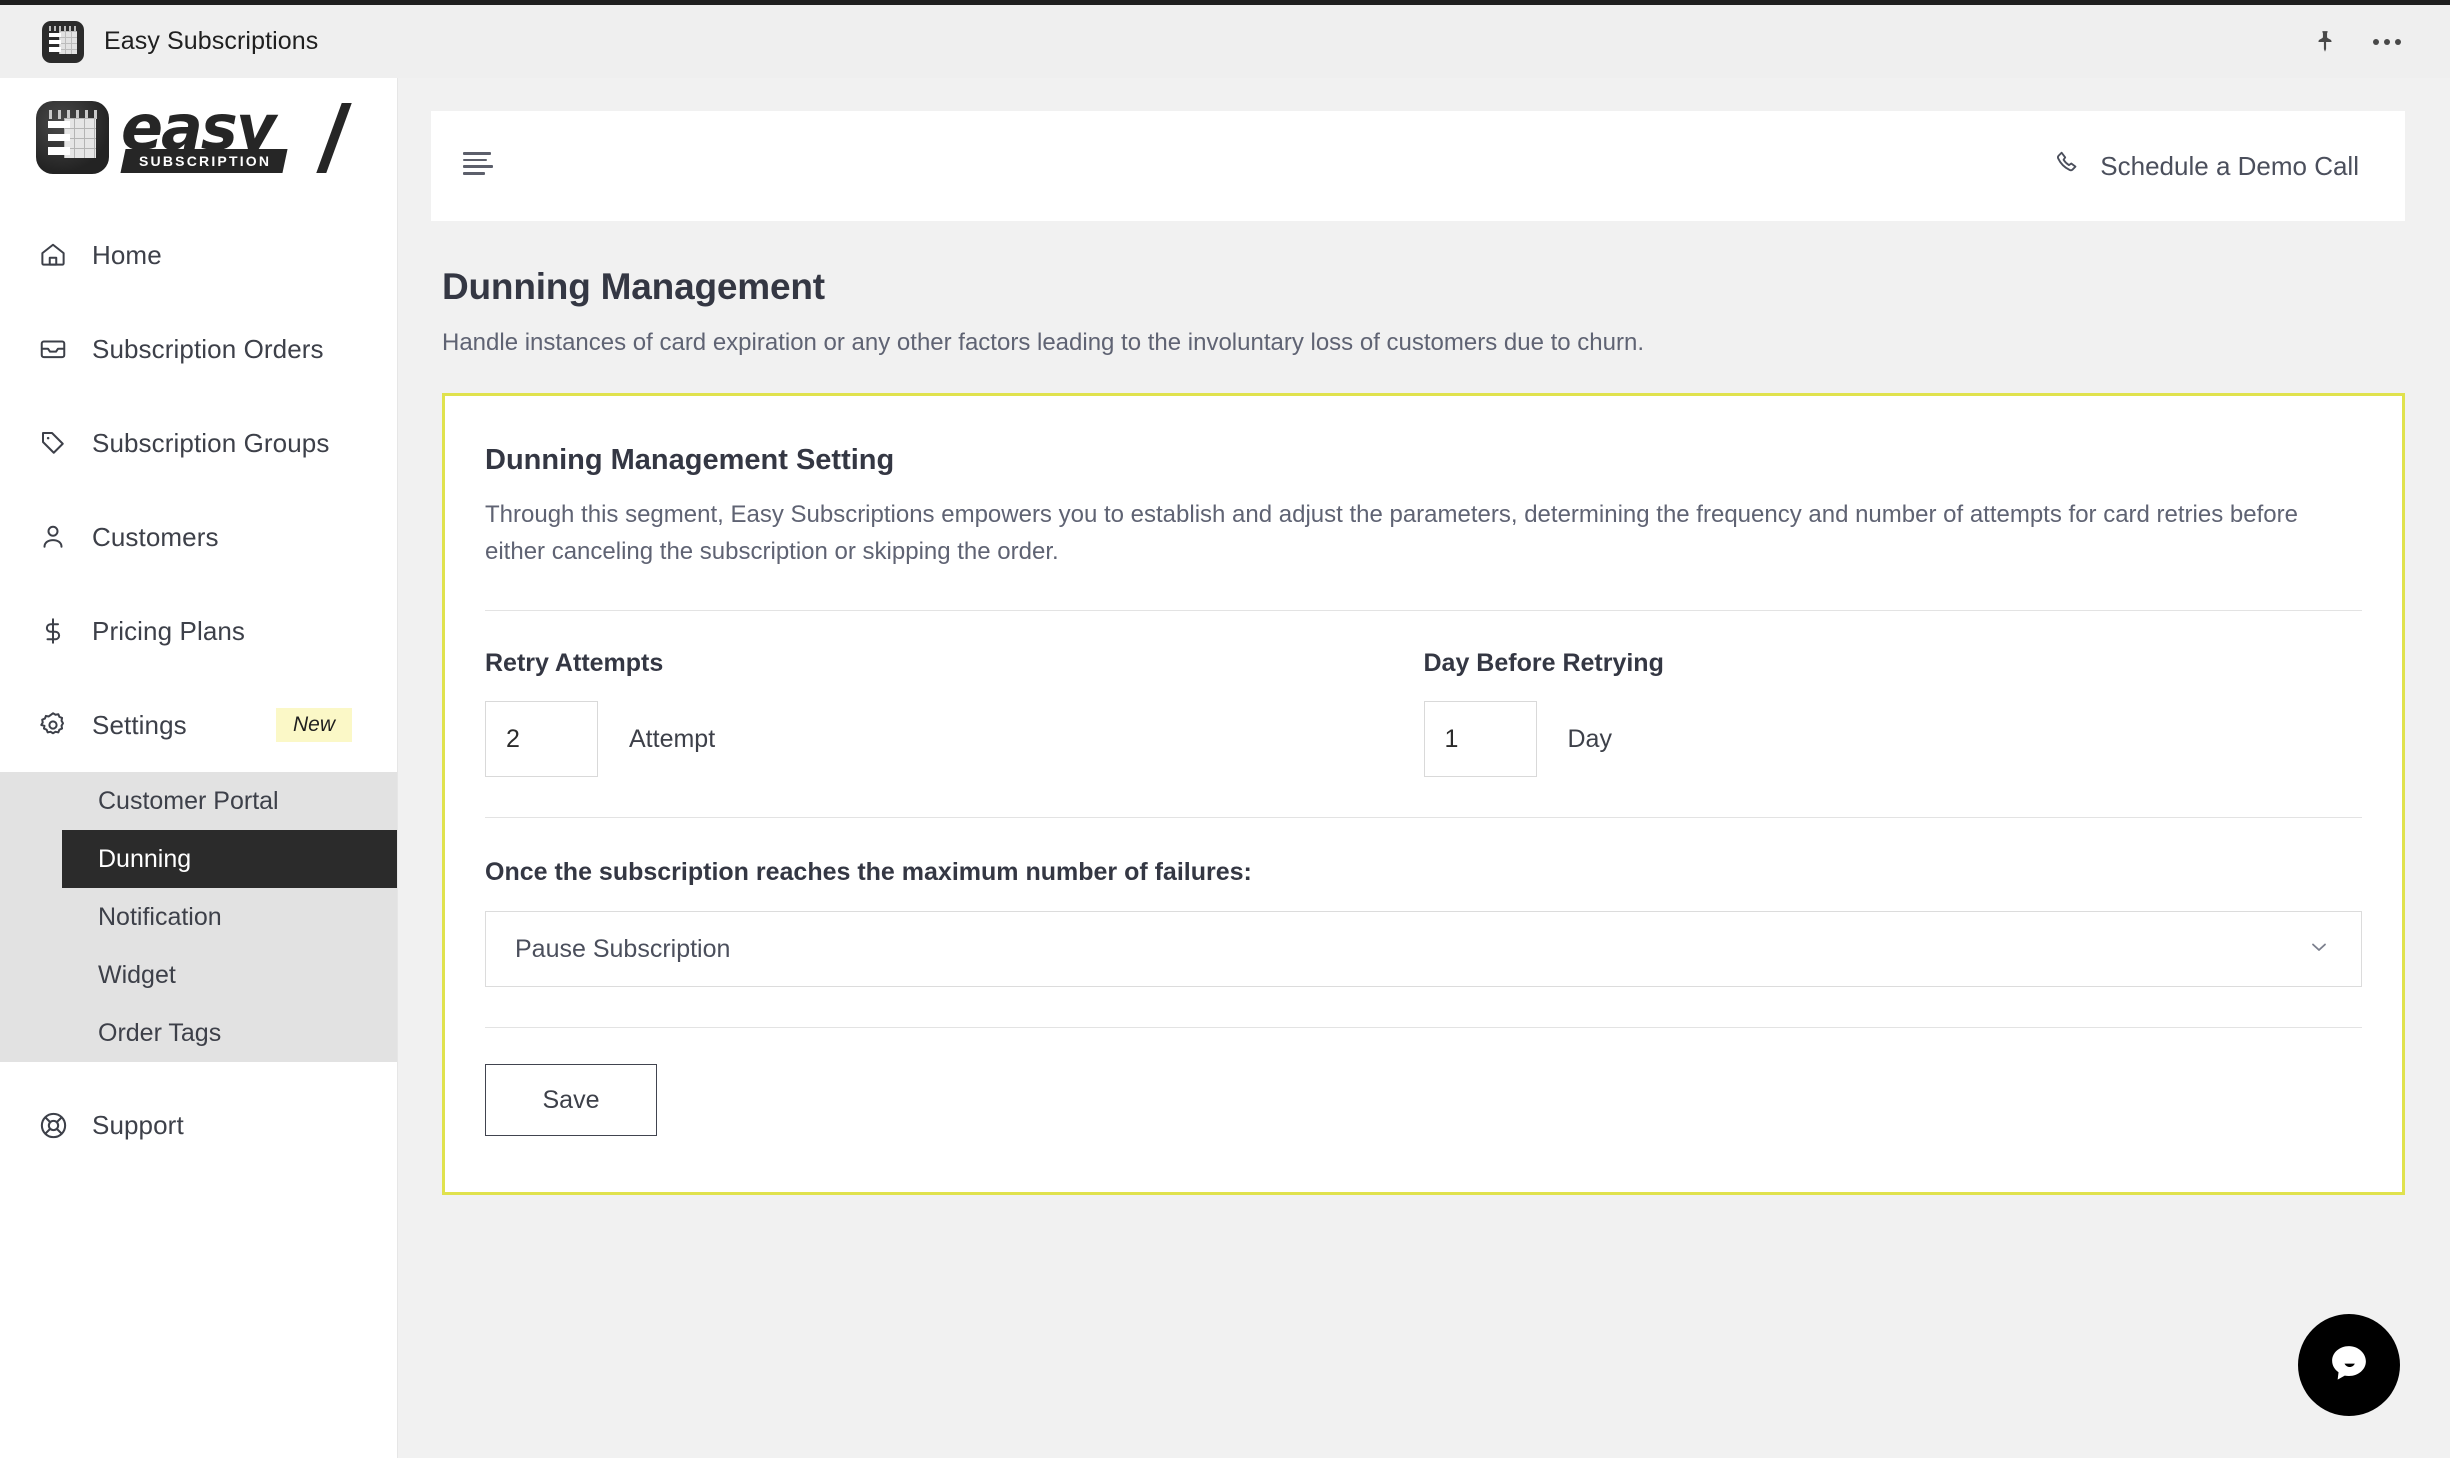  What do you see at coordinates (53, 443) in the screenshot?
I see `tag-icon` at bounding box center [53, 443].